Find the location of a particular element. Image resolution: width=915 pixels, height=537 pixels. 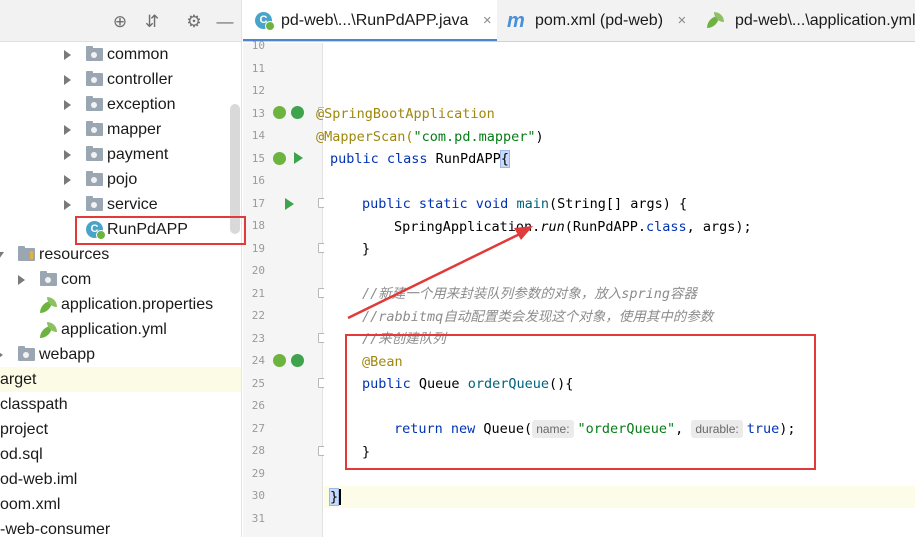

tree-item-od-sql: od.sql is located at coordinates (120, 454).